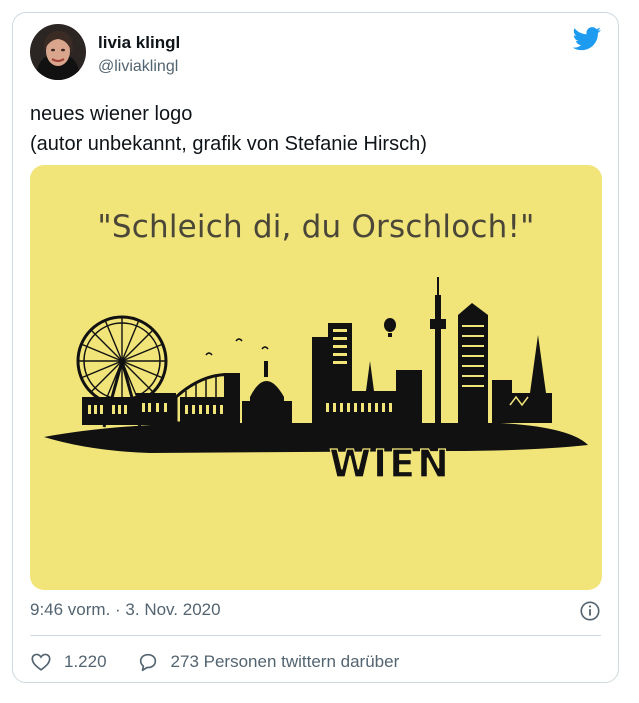 The height and width of the screenshot is (703, 639). I want to click on skyline-ground, so click(316, 438).